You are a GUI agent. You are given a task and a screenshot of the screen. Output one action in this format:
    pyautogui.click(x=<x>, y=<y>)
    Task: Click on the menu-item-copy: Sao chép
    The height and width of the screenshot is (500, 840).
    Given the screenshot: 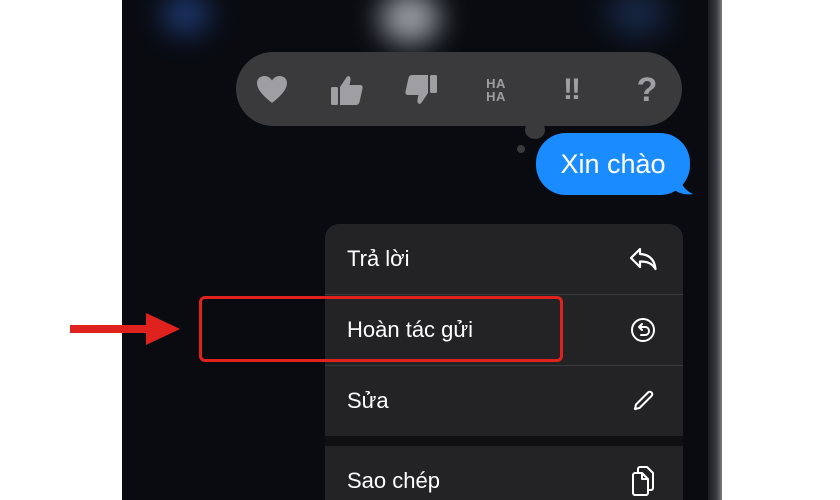 What is the action you would take?
    pyautogui.click(x=504, y=473)
    